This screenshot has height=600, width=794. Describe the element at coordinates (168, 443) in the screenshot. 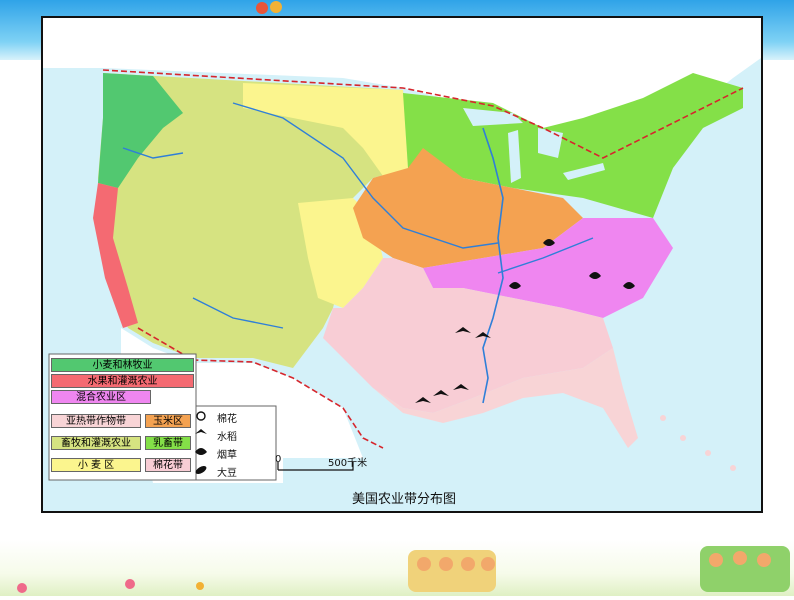

I see `legend-dairy-belt: 乳畜带` at that location.